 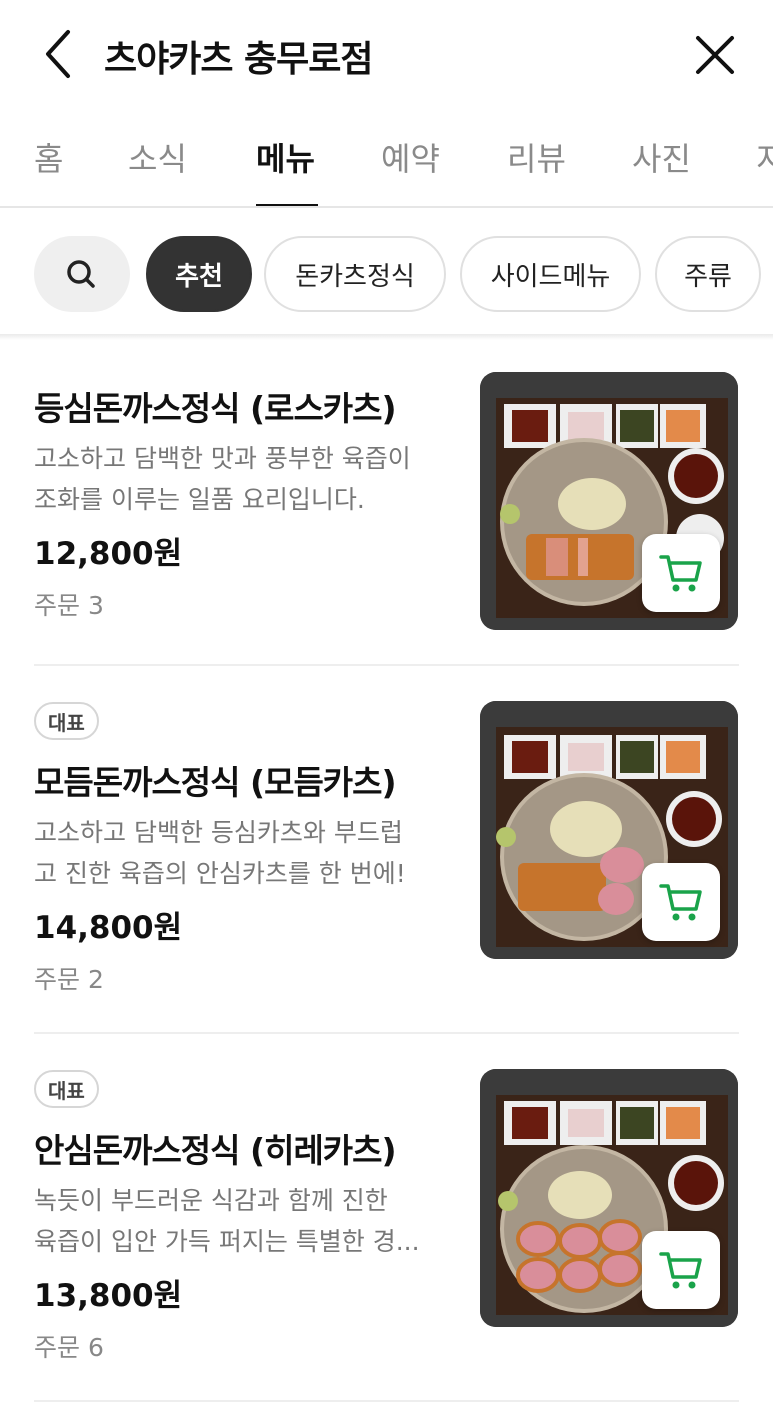 I want to click on menu-item-price: 14,800원, so click(x=108, y=928).